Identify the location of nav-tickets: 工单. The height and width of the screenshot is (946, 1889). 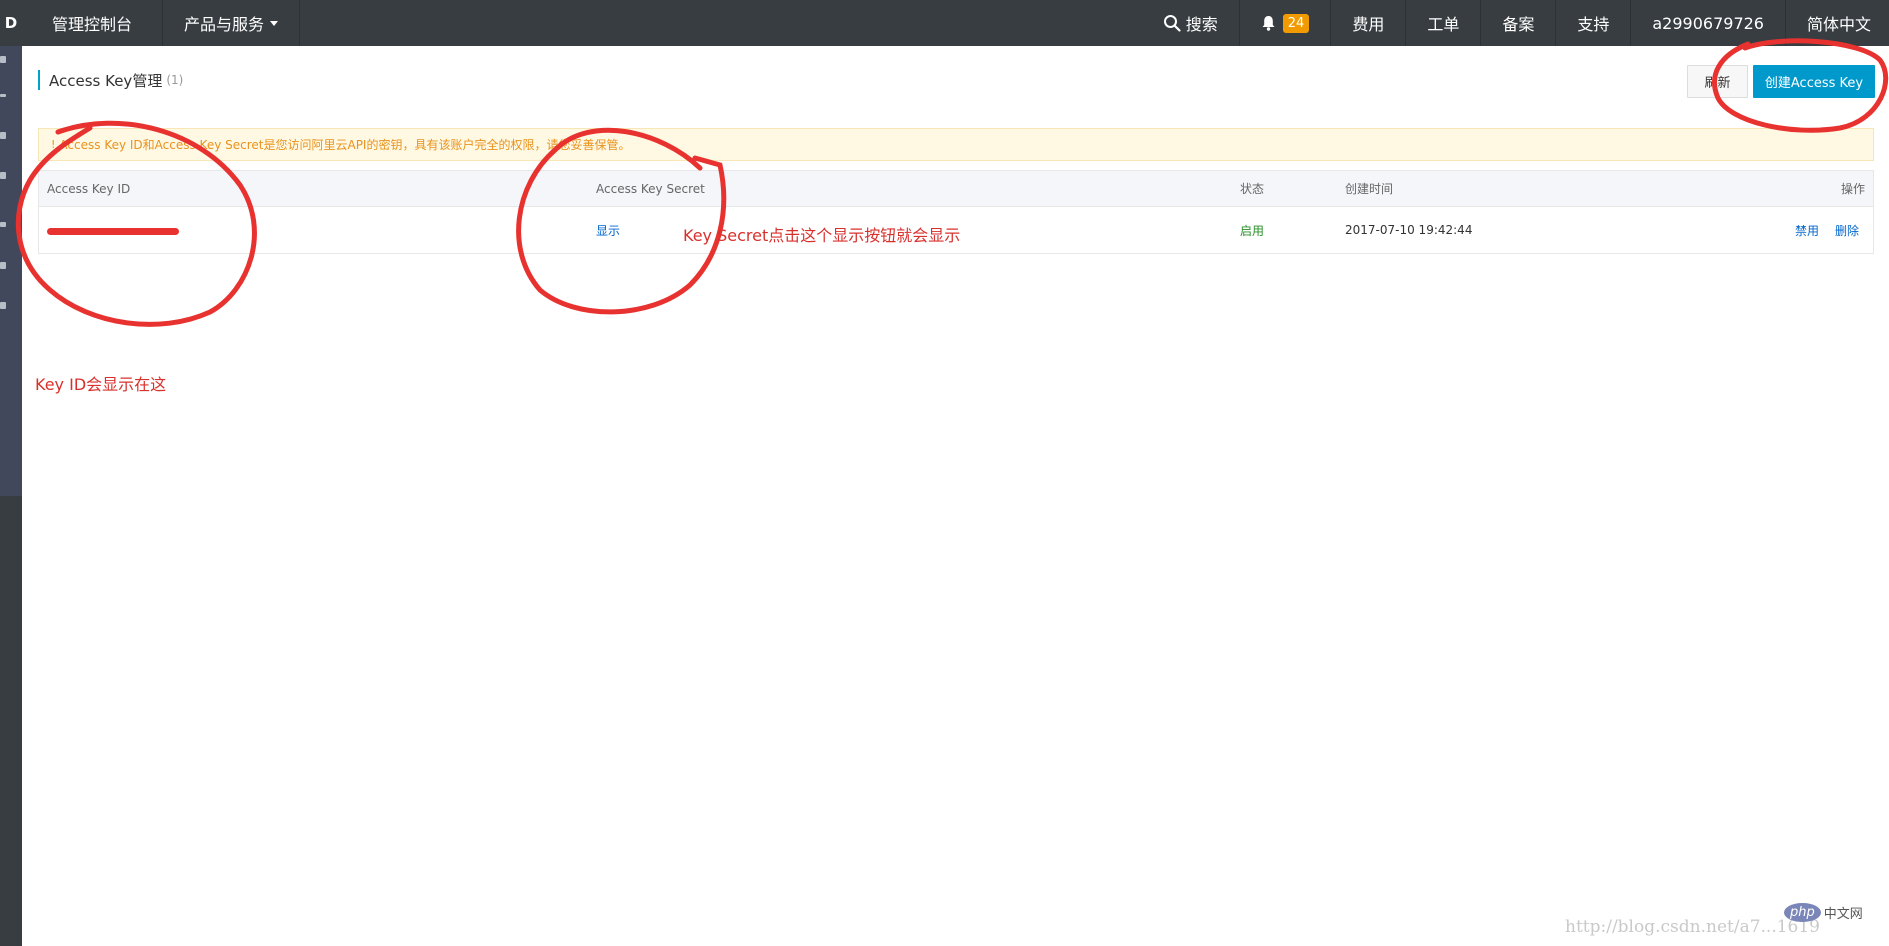
(1442, 23).